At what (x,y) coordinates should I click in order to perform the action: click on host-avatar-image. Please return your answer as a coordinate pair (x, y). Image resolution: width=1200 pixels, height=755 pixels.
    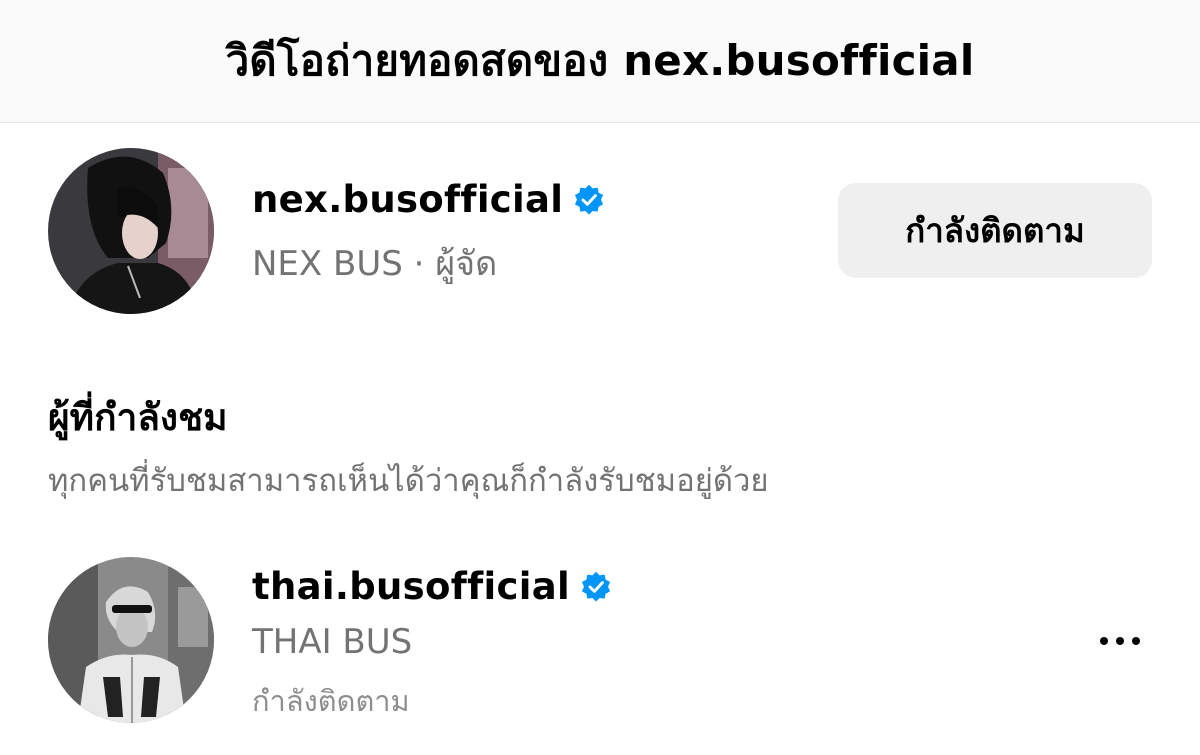
    Looking at the image, I should click on (131, 231).